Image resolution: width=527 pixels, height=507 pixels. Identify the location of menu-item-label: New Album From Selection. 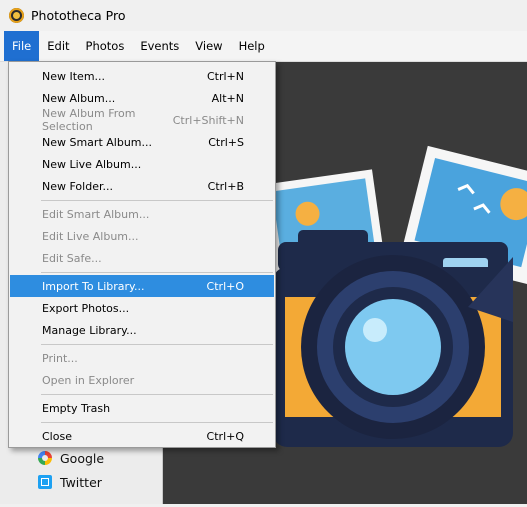
(89, 120).